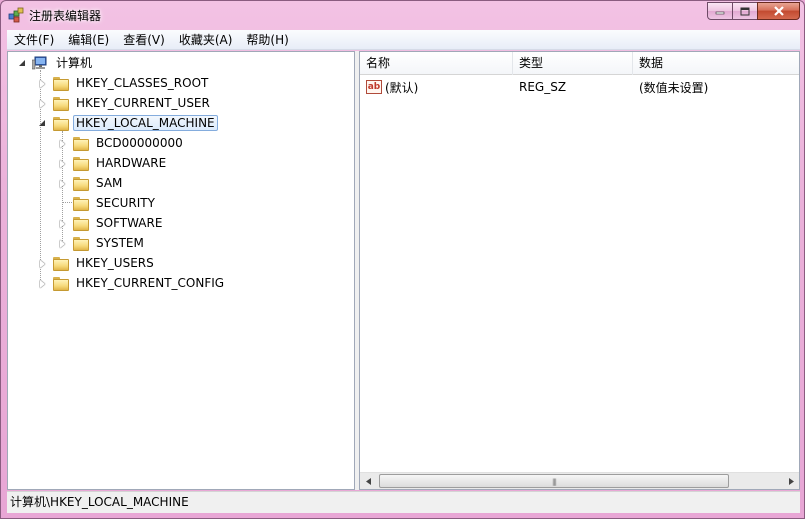 The width and height of the screenshot is (805, 519). Describe the element at coordinates (403, 40) in the screenshot. I see `menu-bar: 文件(F) 编辑(E) 查看(V) 收藏夹(A) 帮助(H)` at that location.